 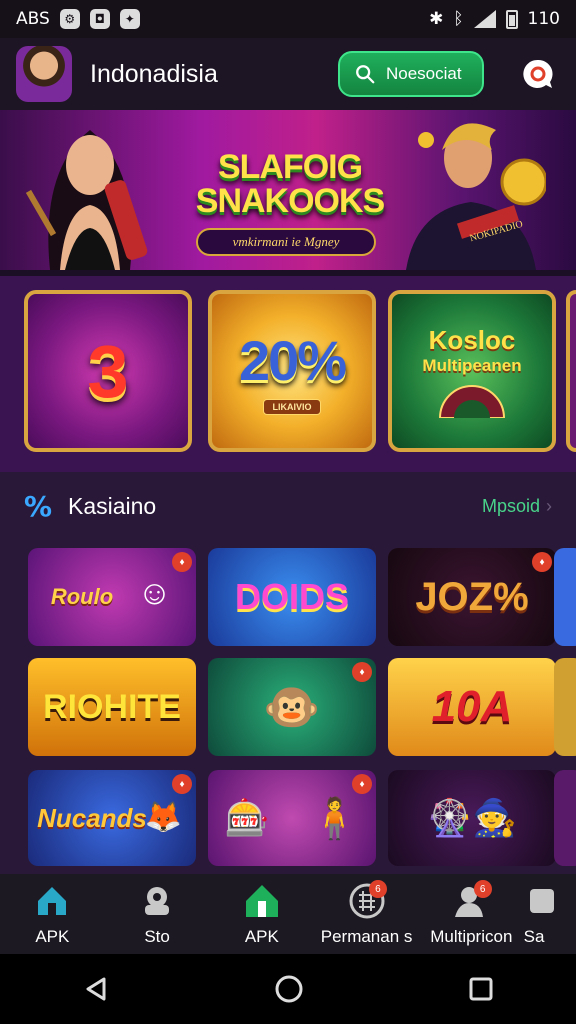 I want to click on game-tile: RIOHITE, so click(x=112, y=707).